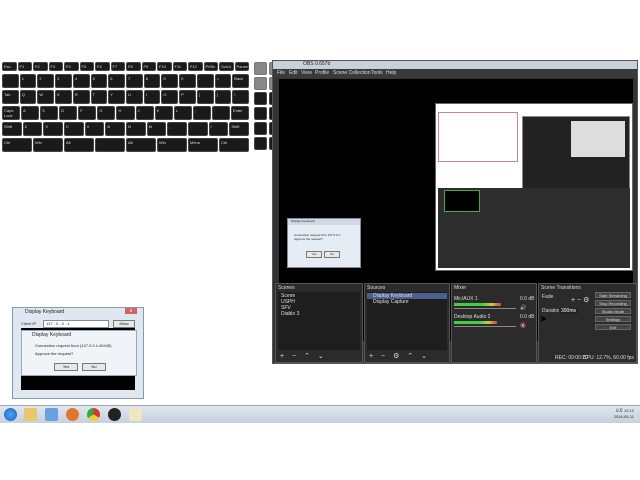  I want to click on approve-dialog-title: Display Keyboard, so click(52, 335).